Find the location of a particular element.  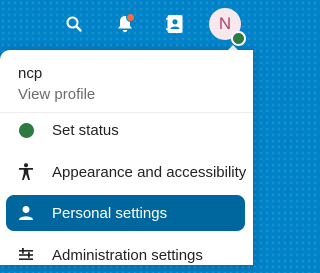

profile-name: ncp is located at coordinates (30, 73).